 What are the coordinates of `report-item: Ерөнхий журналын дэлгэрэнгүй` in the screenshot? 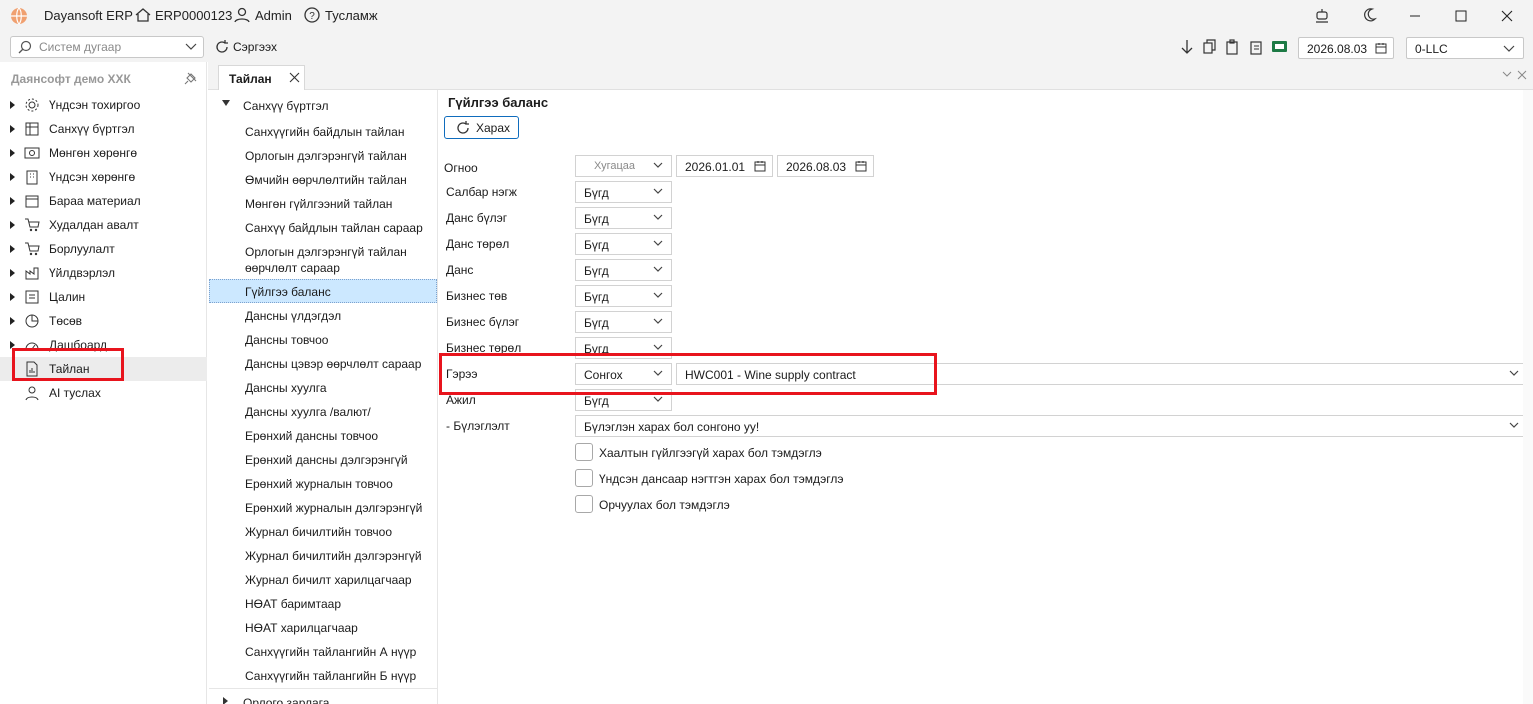 It's located at (333, 508).